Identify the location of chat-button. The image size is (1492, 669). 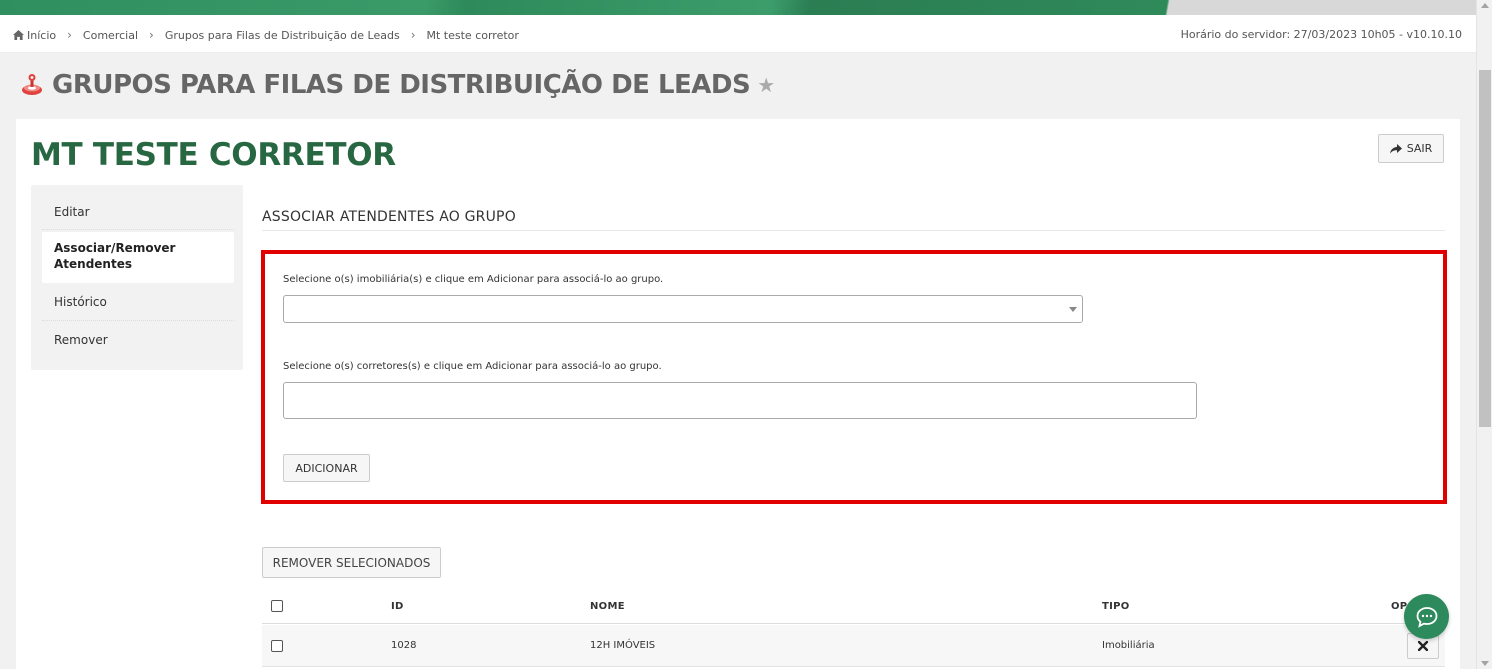
(1426, 616).